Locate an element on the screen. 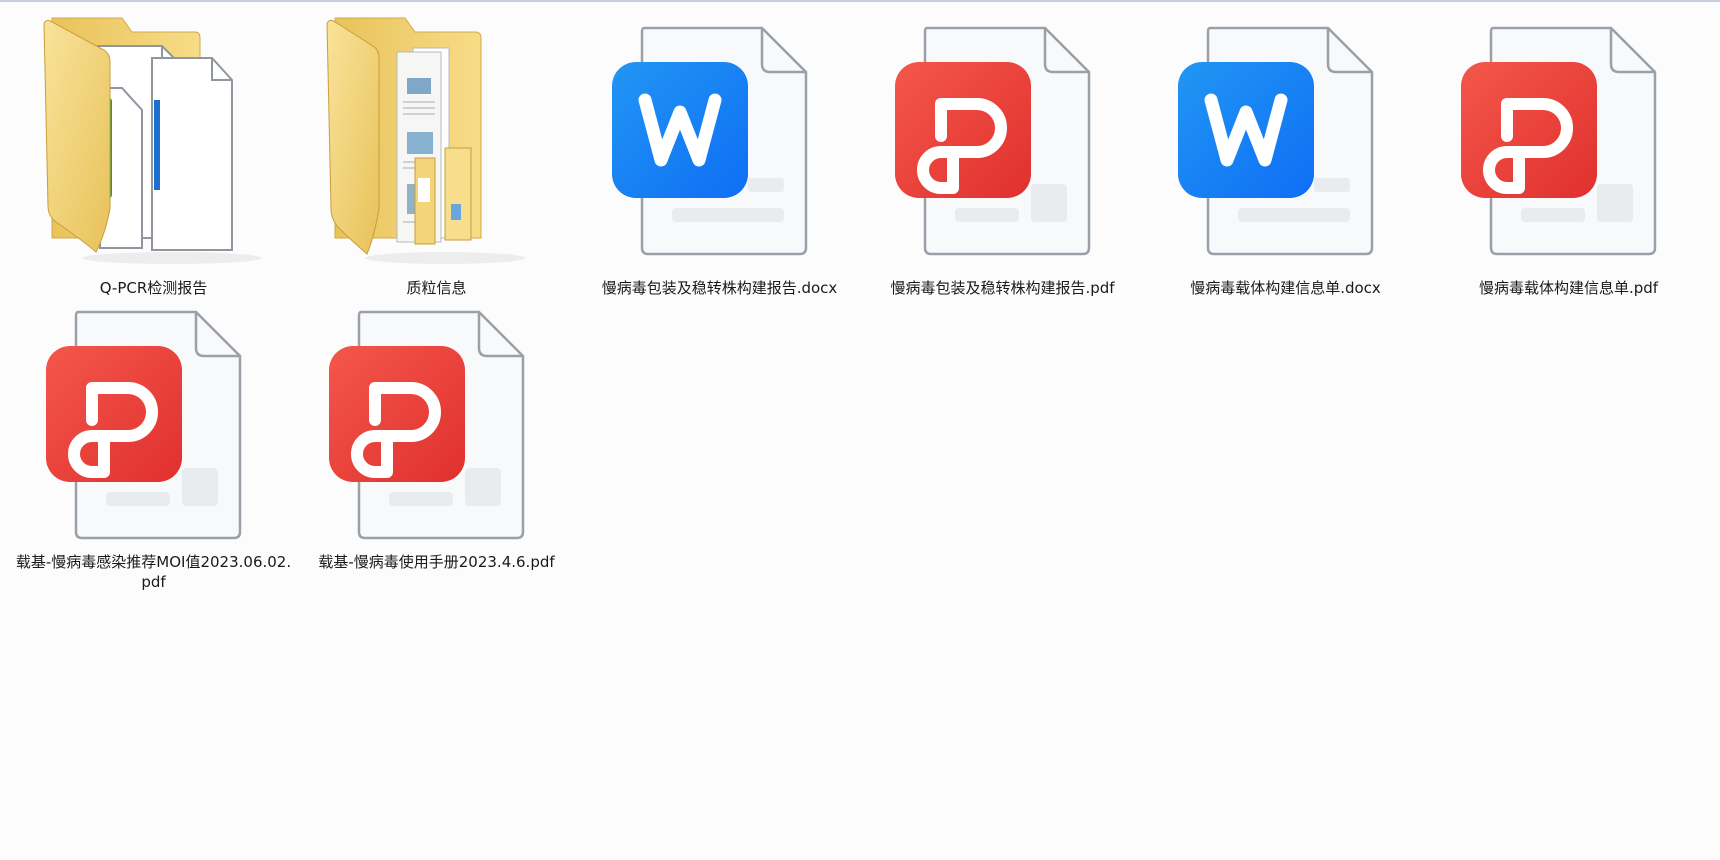 The image size is (1720, 860). file-item-docx-report: 慢病毒包装及稳转株构建报告.docx is located at coordinates (719, 152).